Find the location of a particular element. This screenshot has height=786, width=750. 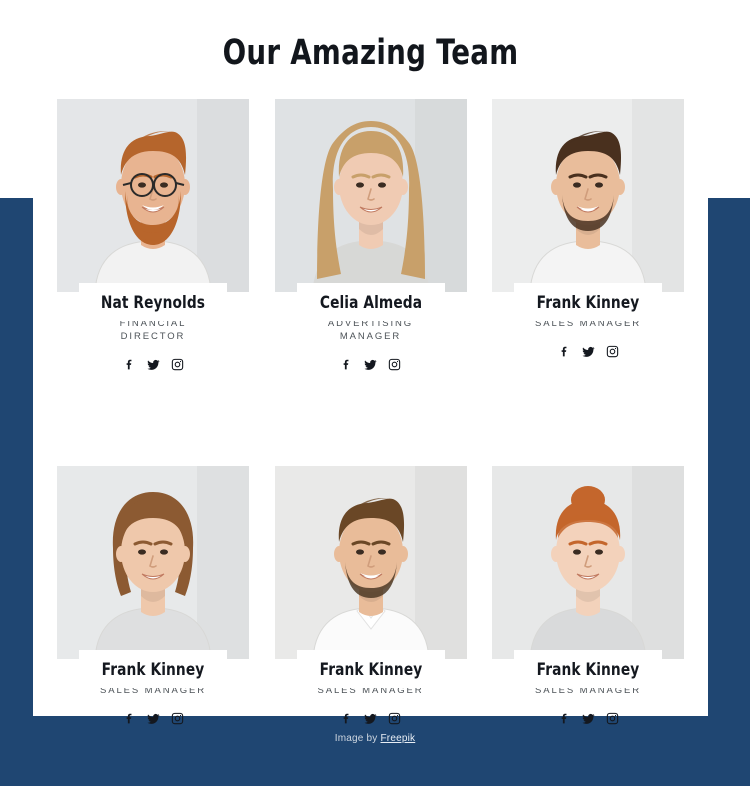

team-member-card: Celia Almeda ADVERTISING MANAGER is located at coordinates (370, 264).